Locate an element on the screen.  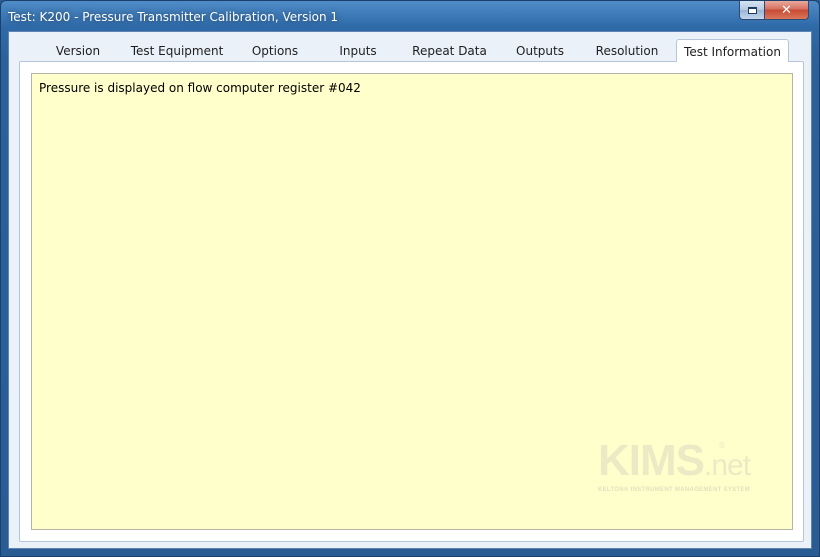
caption-buttons: ✕ is located at coordinates (774, 10).